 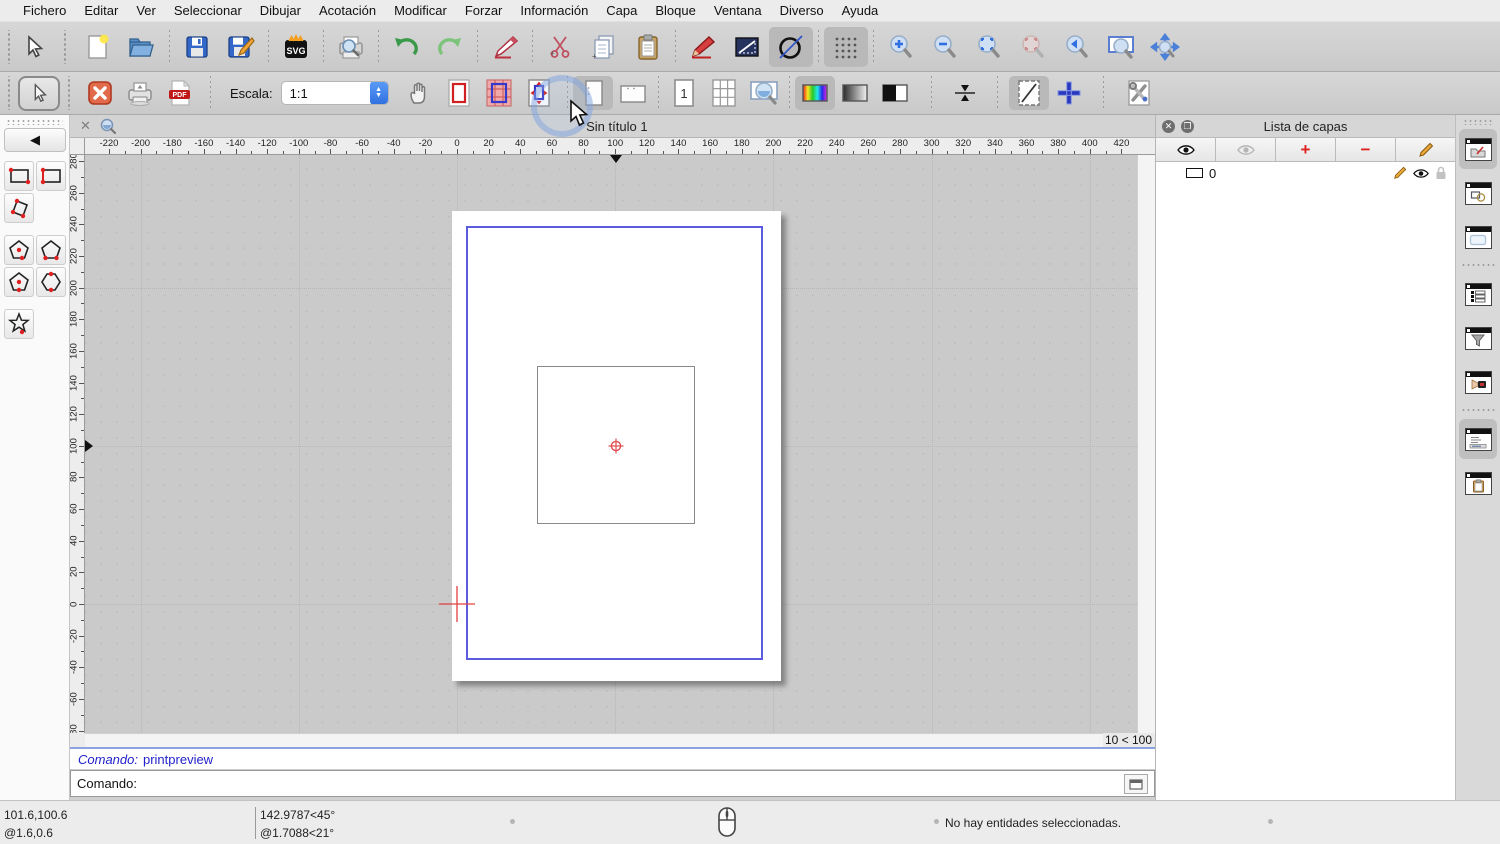 I want to click on fit-vertical-button, so click(x=965, y=93).